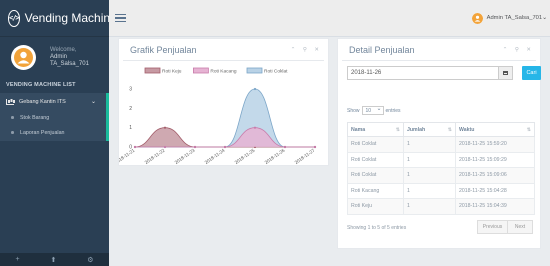 This screenshot has width=550, height=266. I want to click on cell-waktu: 2018-11-25 15:59:20, so click(495, 144).